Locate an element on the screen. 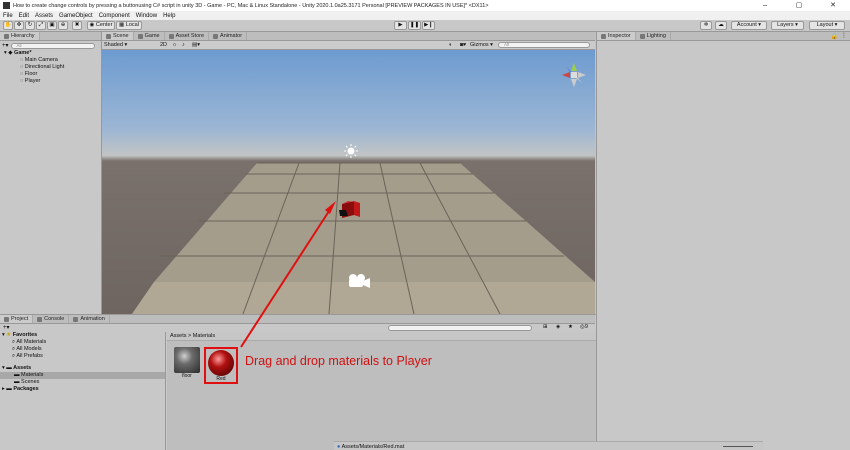  annotation-overlay is located at coordinates (288, 274).